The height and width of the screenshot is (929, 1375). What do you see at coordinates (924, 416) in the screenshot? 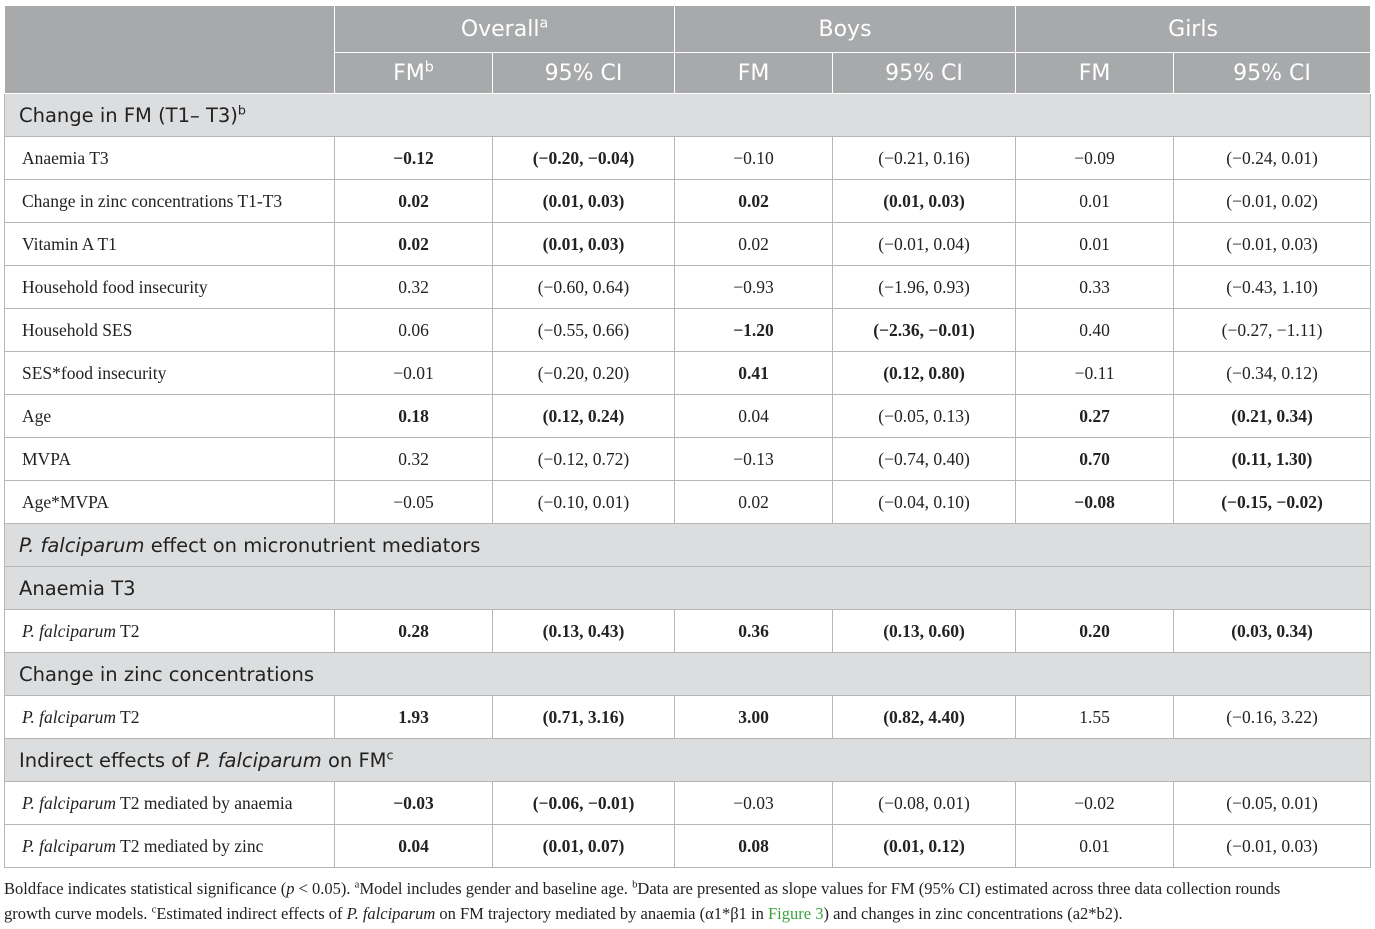
I see `cell-ci-boys: (−0.05, 0.13)` at bounding box center [924, 416].